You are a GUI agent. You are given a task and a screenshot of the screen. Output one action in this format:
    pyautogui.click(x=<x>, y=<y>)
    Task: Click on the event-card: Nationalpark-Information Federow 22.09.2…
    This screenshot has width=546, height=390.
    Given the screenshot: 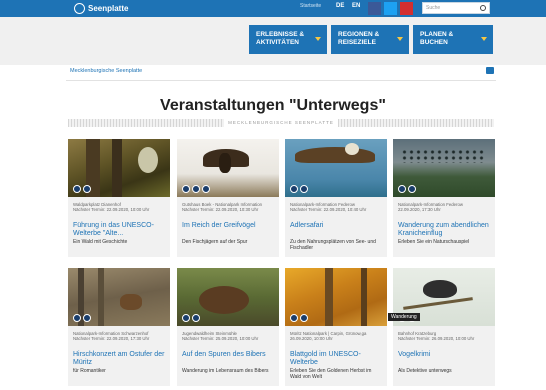 What is the action you would take?
    pyautogui.click(x=444, y=198)
    